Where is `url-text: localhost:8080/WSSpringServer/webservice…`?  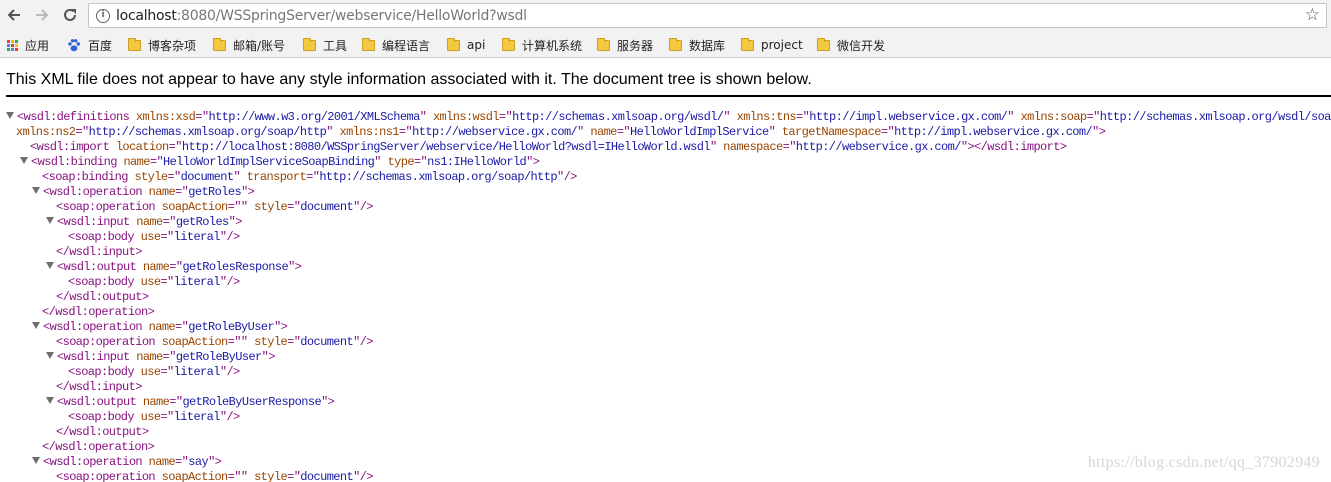
url-text: localhost:8080/WSSpringServer/webservice… is located at coordinates (321, 16).